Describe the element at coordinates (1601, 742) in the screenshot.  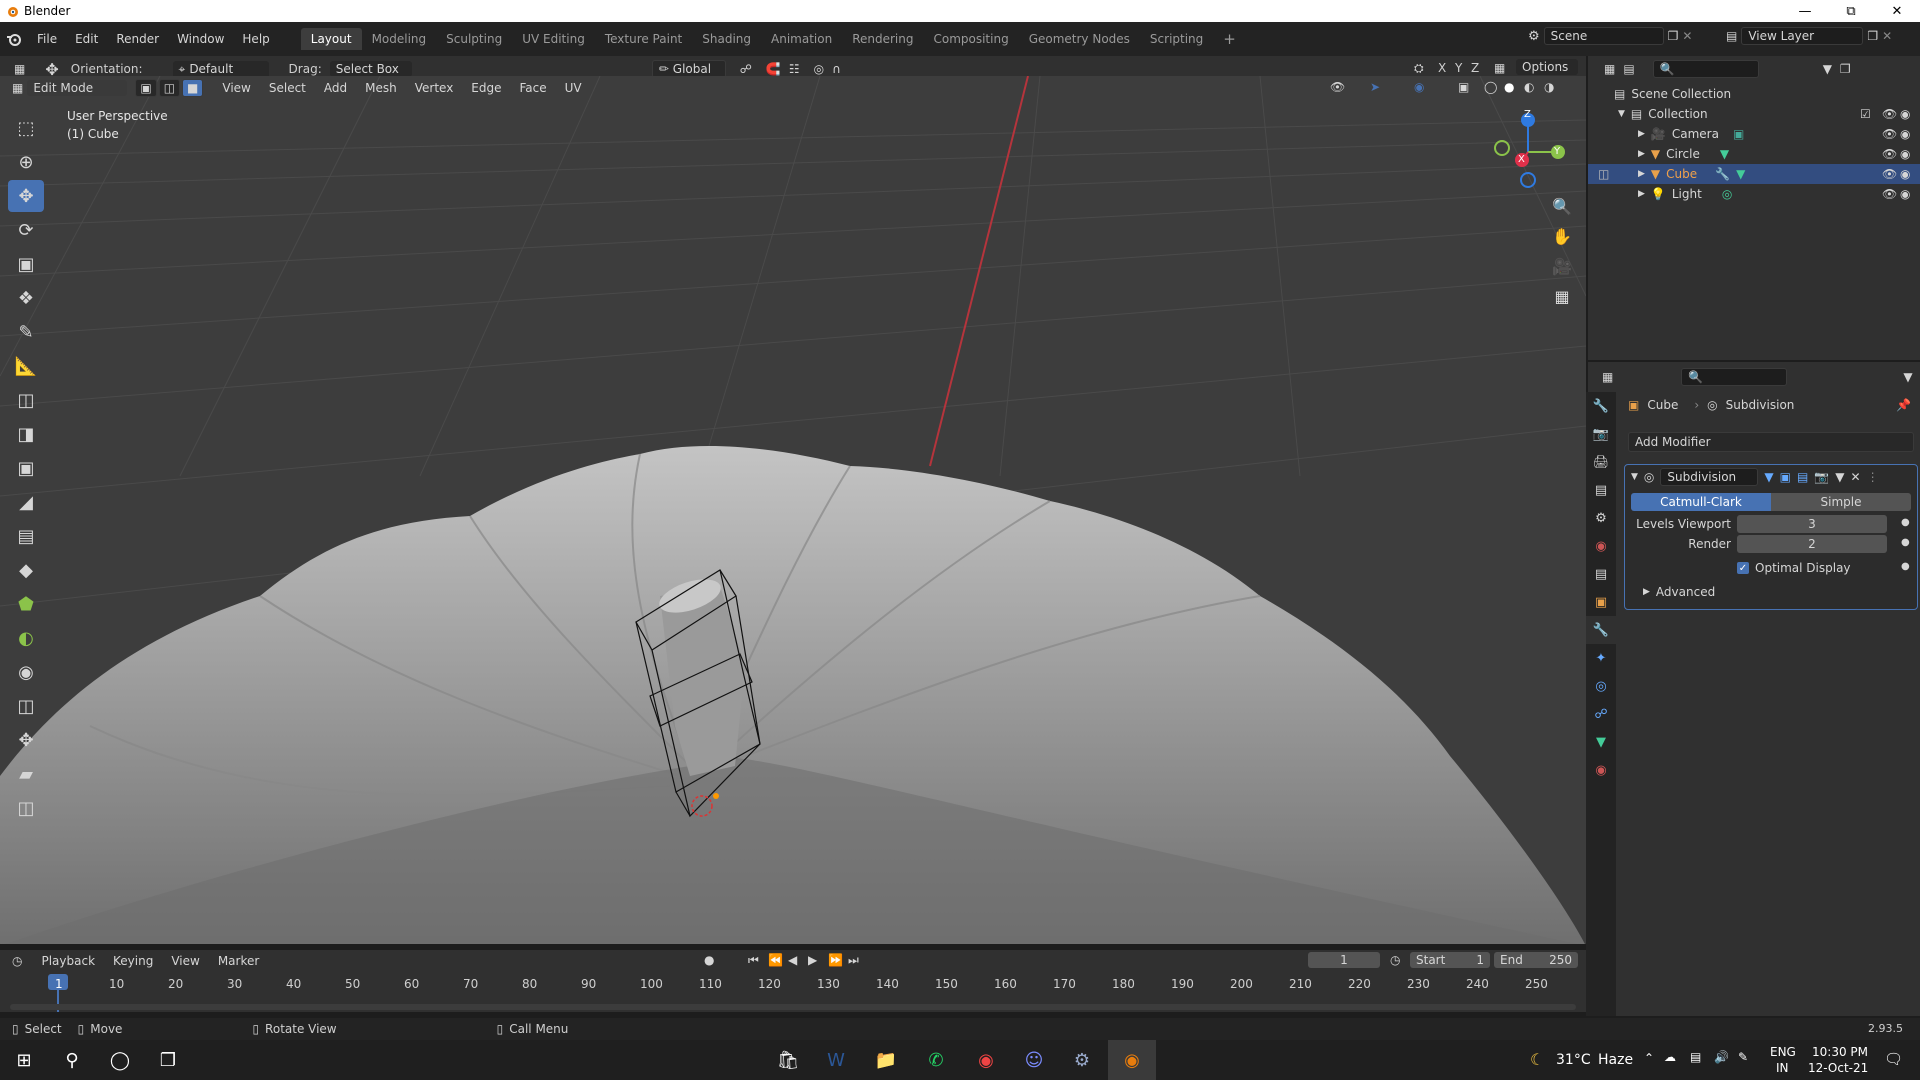
I see `data-tab-icon: ▼` at that location.